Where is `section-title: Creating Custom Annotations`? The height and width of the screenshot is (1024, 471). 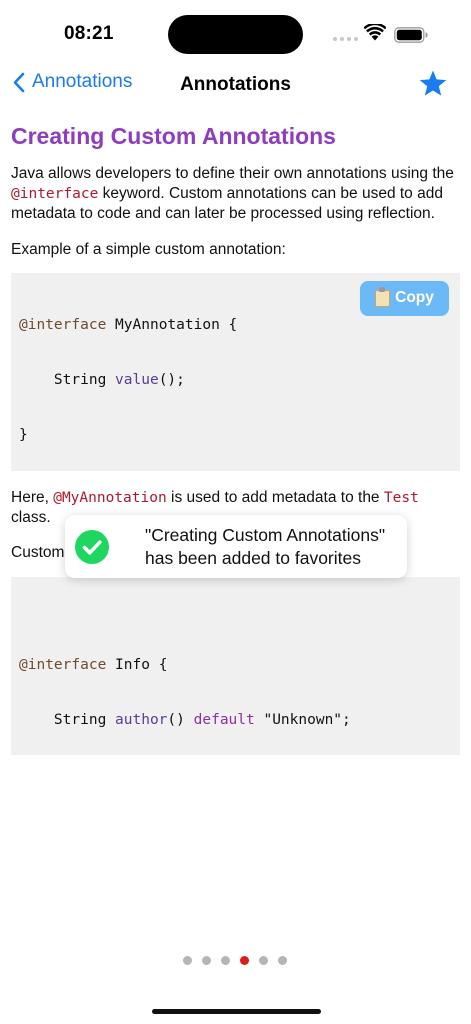 section-title: Creating Custom Annotations is located at coordinates (173, 136).